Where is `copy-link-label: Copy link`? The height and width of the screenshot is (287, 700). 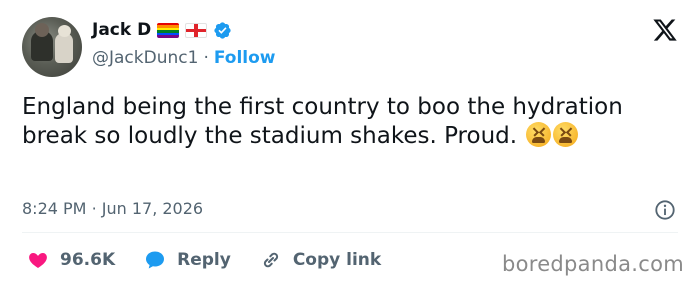 copy-link-label: Copy link is located at coordinates (337, 260).